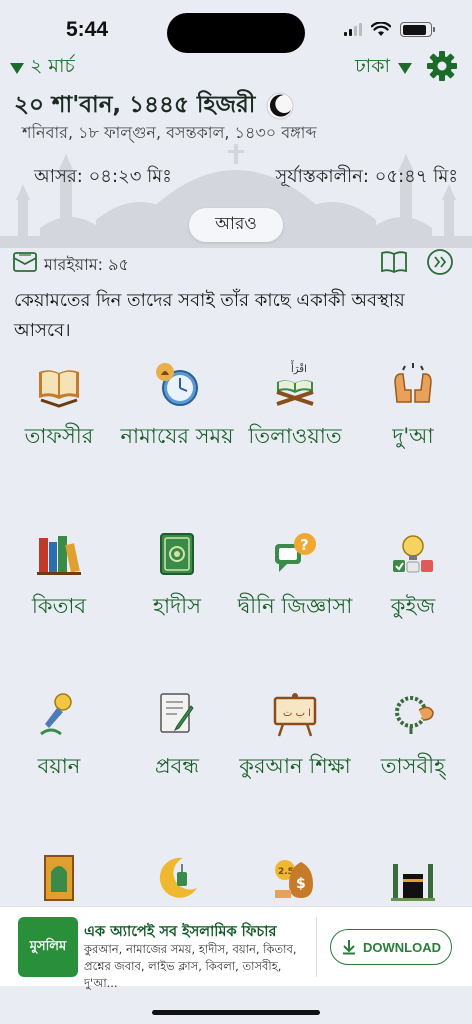 Image resolution: width=472 pixels, height=1024 pixels. I want to click on tile-boyan: বয়ান, so click(59, 736).